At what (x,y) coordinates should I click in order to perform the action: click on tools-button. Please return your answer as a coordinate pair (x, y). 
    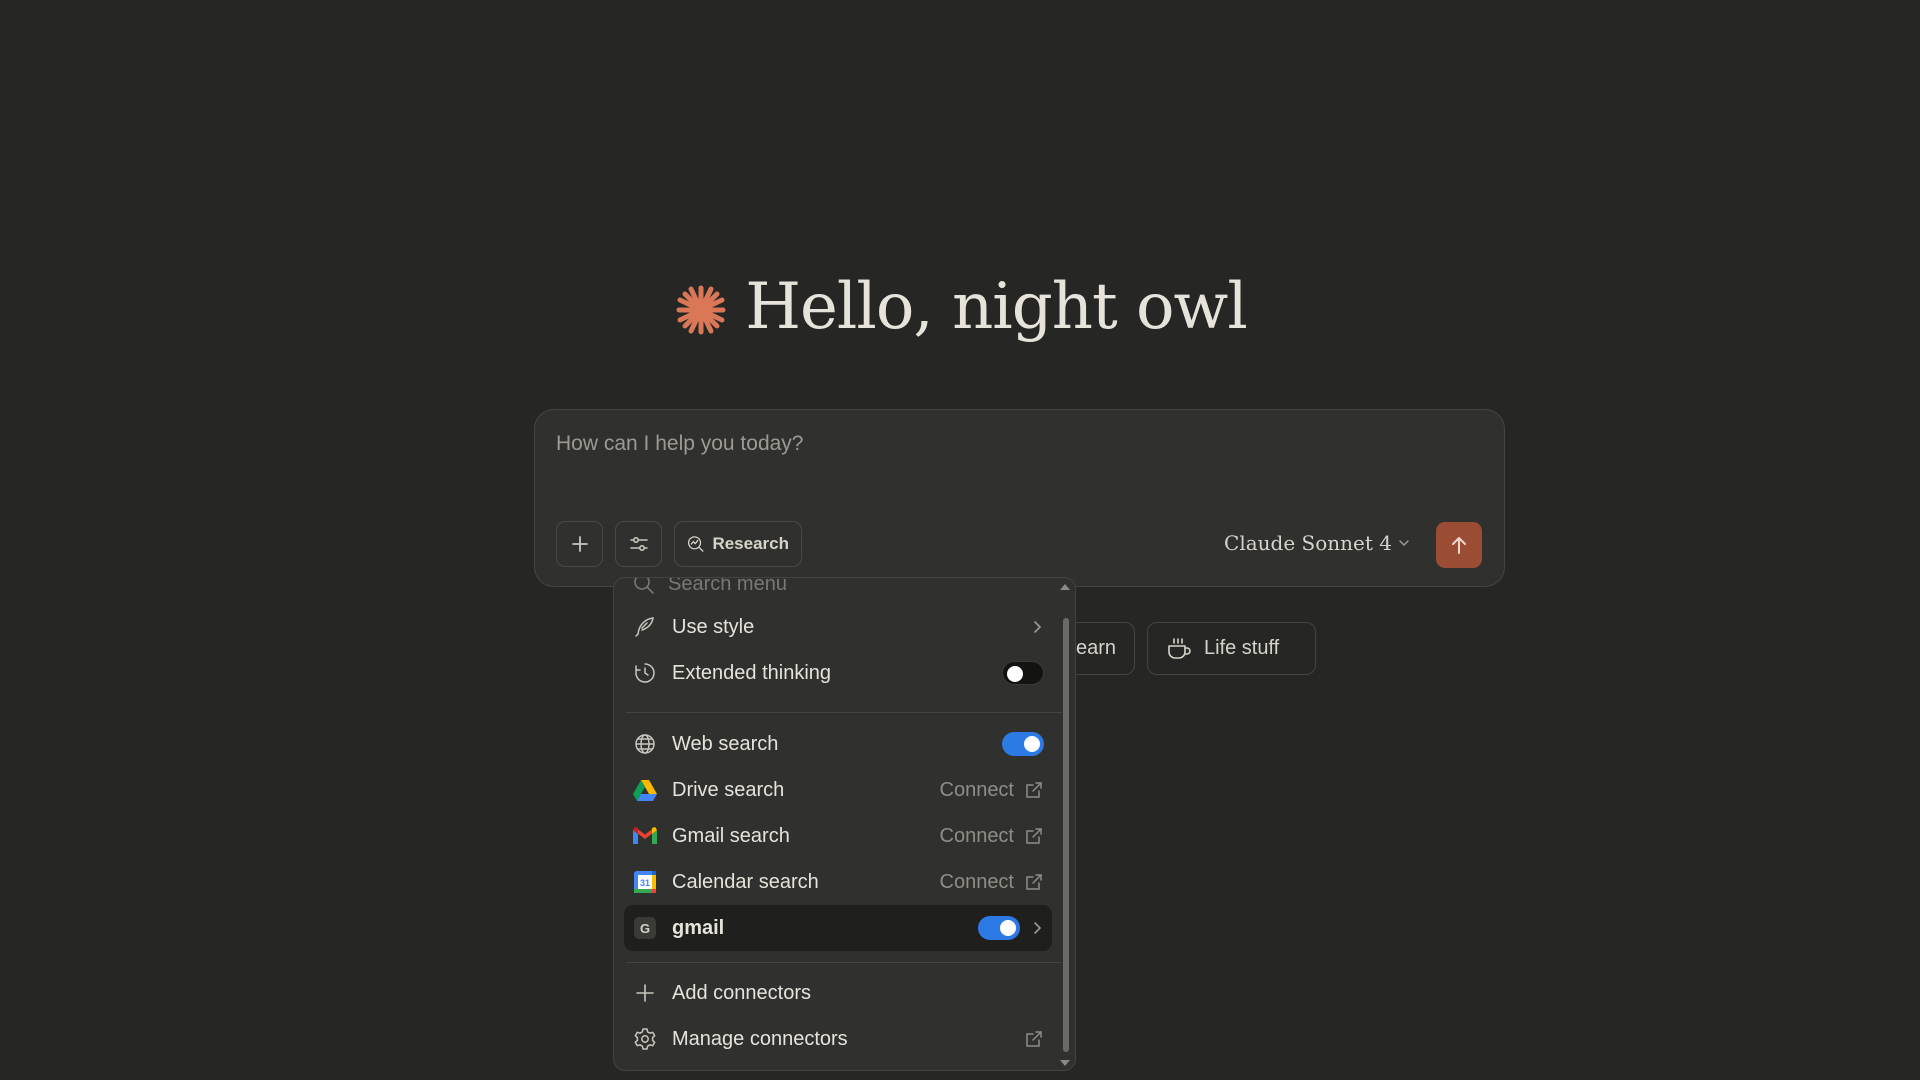
    Looking at the image, I should click on (638, 544).